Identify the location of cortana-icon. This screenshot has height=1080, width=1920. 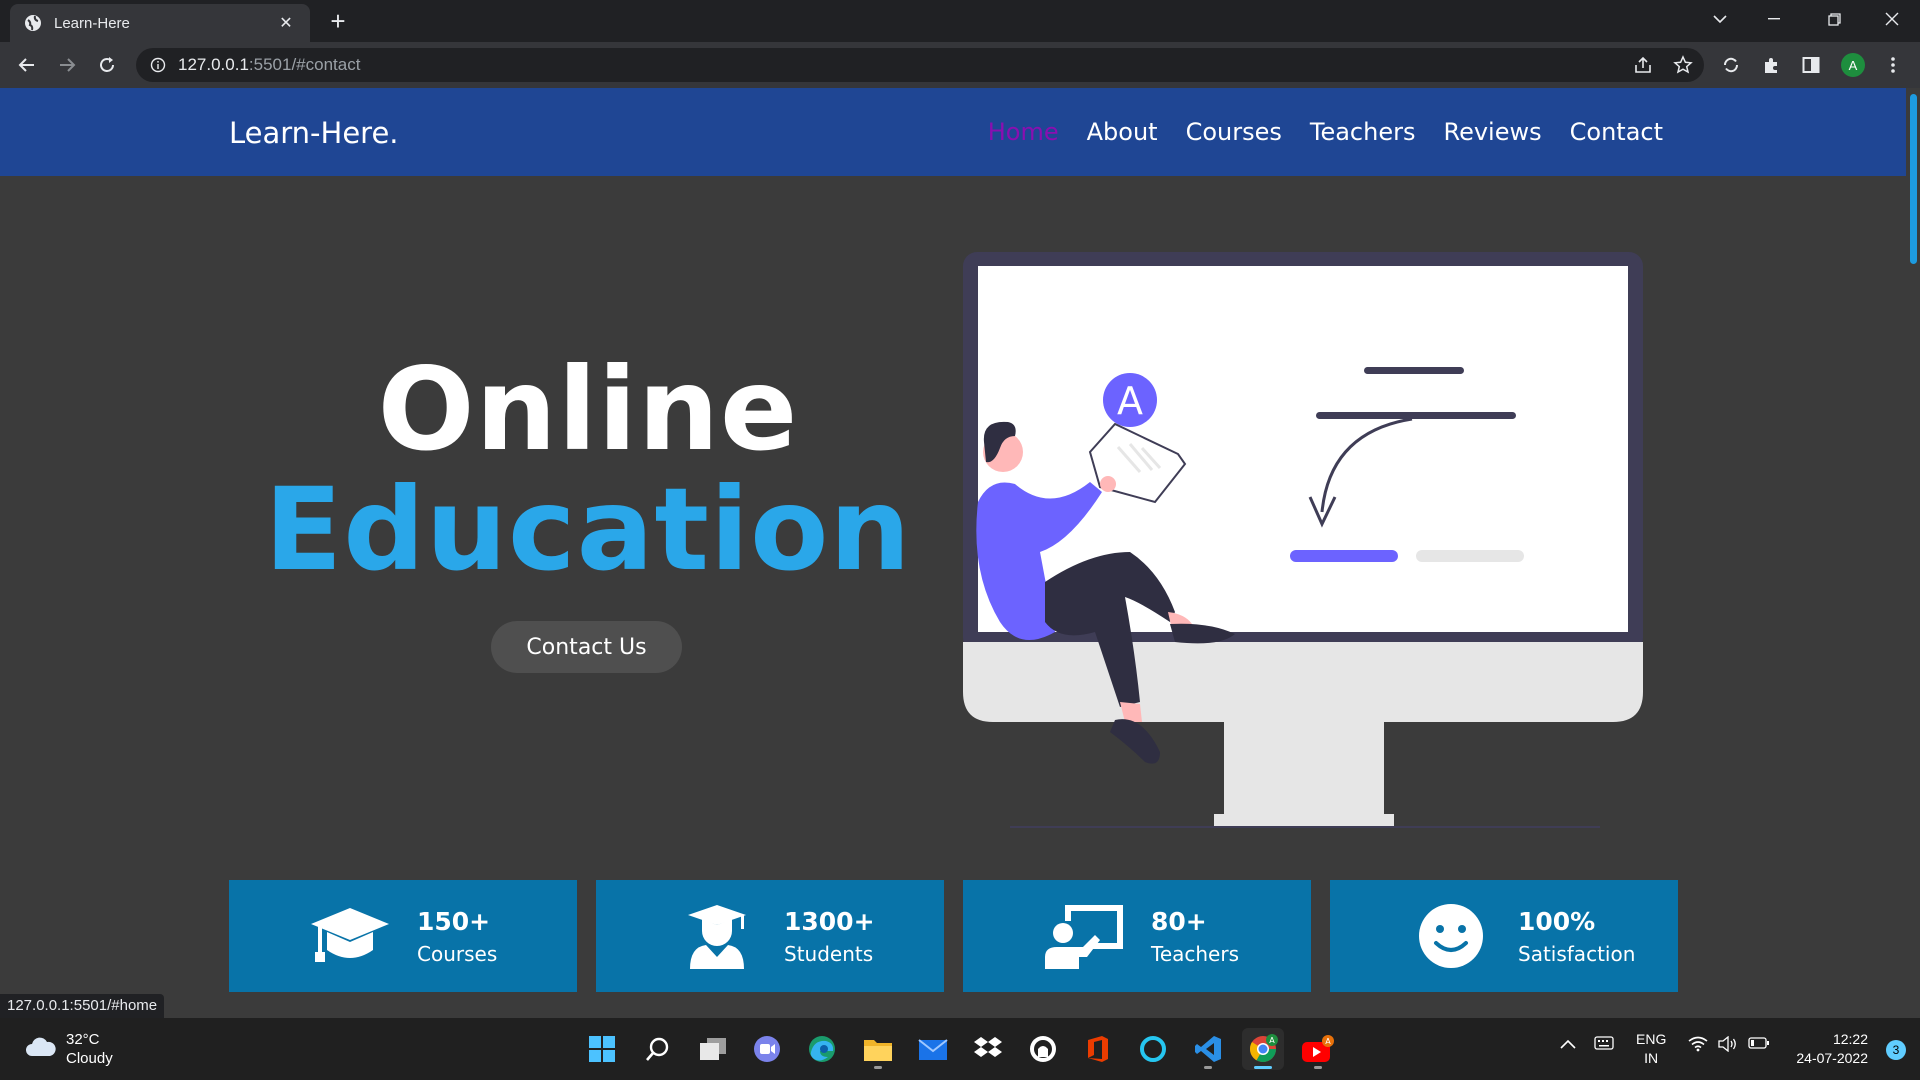
(1153, 1049).